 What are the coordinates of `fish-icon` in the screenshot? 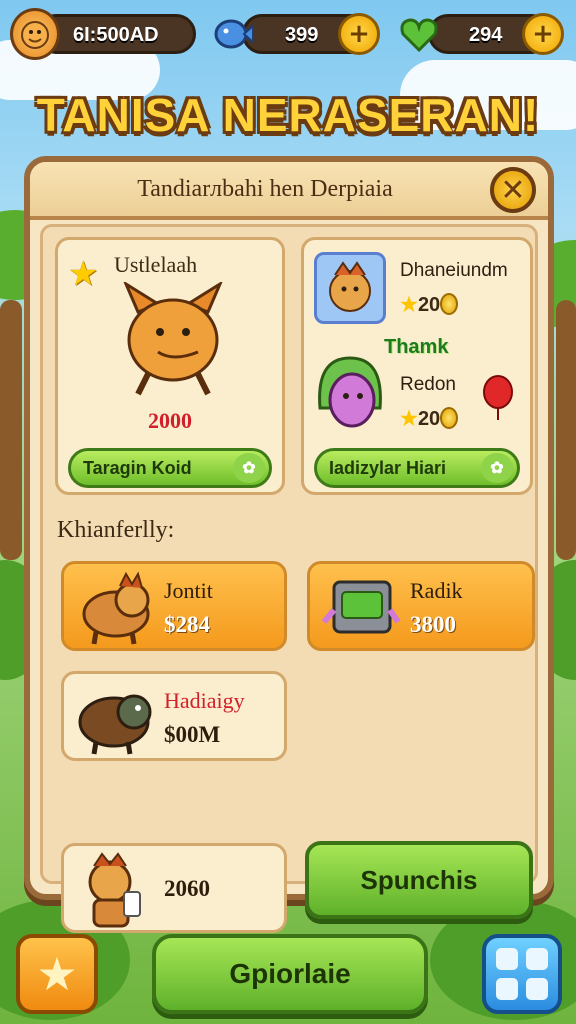 It's located at (233, 34).